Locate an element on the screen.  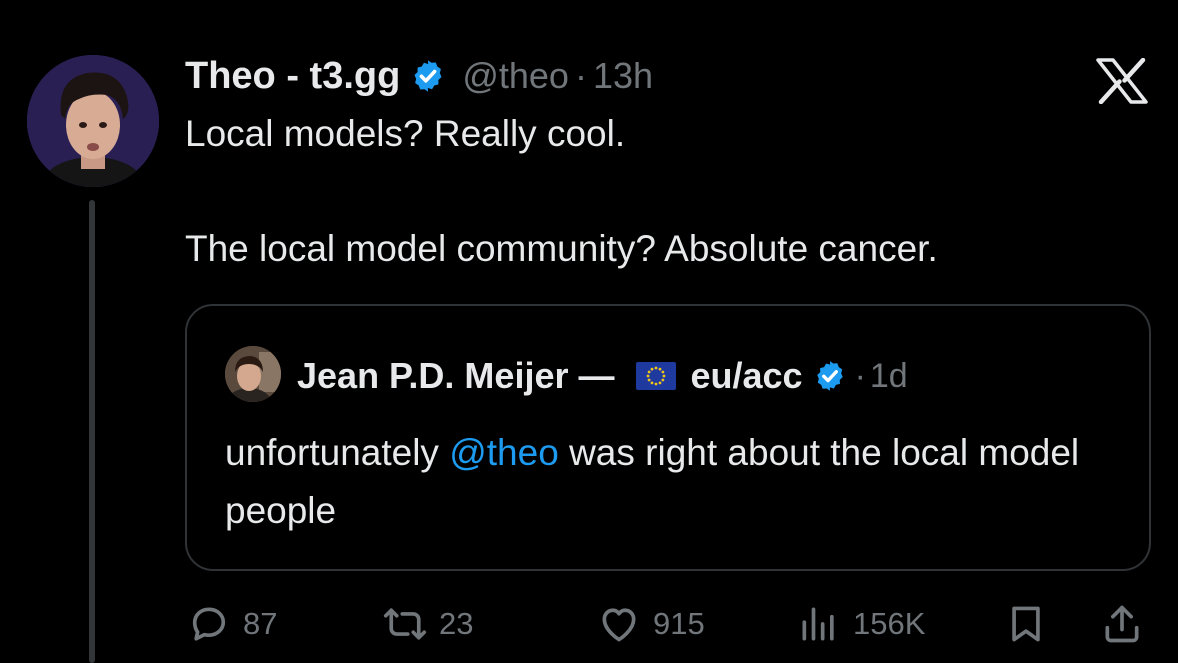
bookmark-icon is located at coordinates (1026, 624).